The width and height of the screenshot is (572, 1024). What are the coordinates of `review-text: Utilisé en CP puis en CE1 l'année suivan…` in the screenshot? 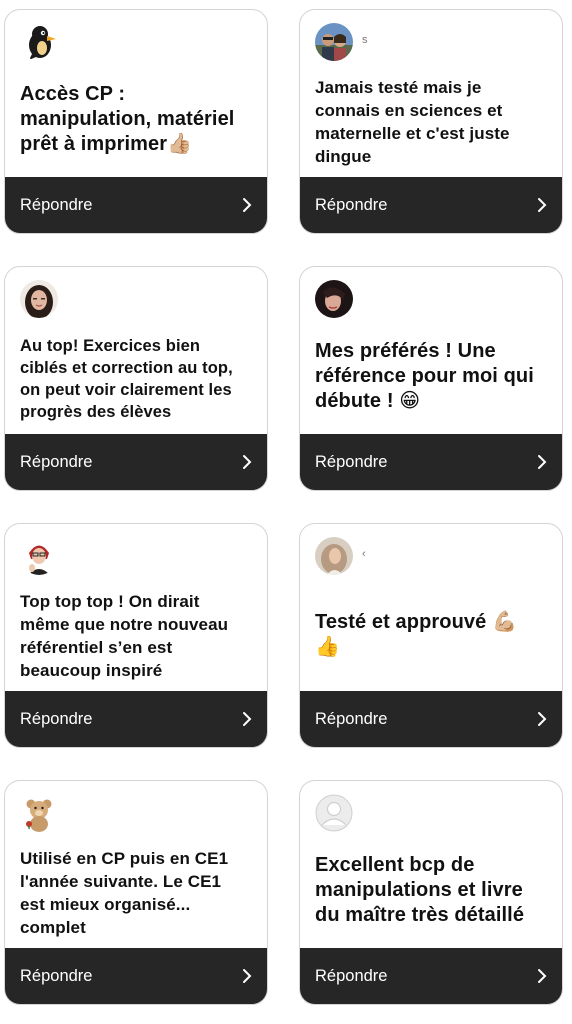 It's located at (124, 893).